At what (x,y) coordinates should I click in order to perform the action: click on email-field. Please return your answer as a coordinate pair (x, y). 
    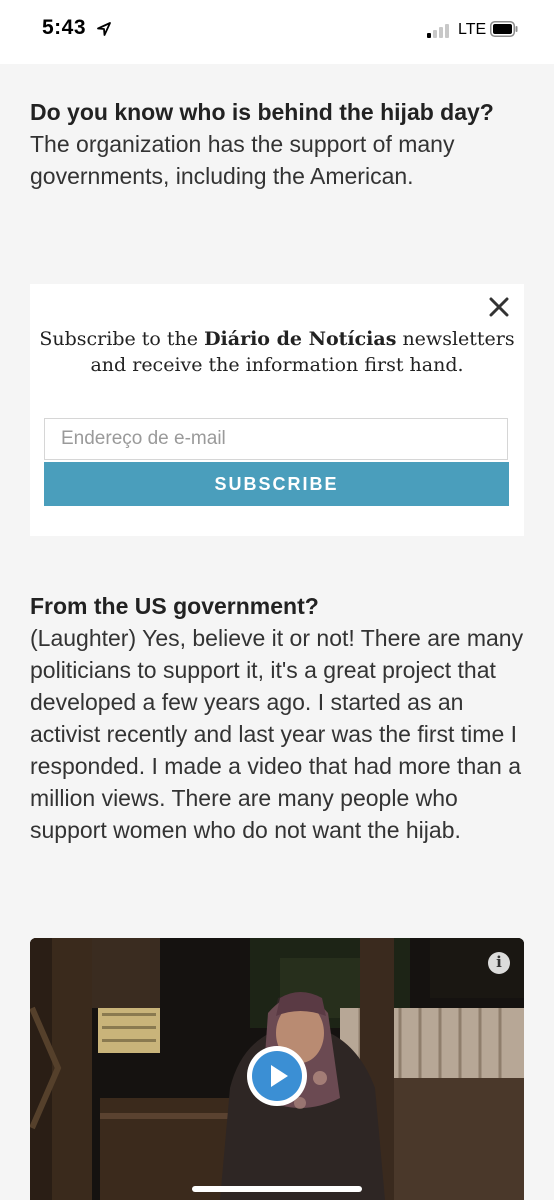
    Looking at the image, I should click on (276, 439).